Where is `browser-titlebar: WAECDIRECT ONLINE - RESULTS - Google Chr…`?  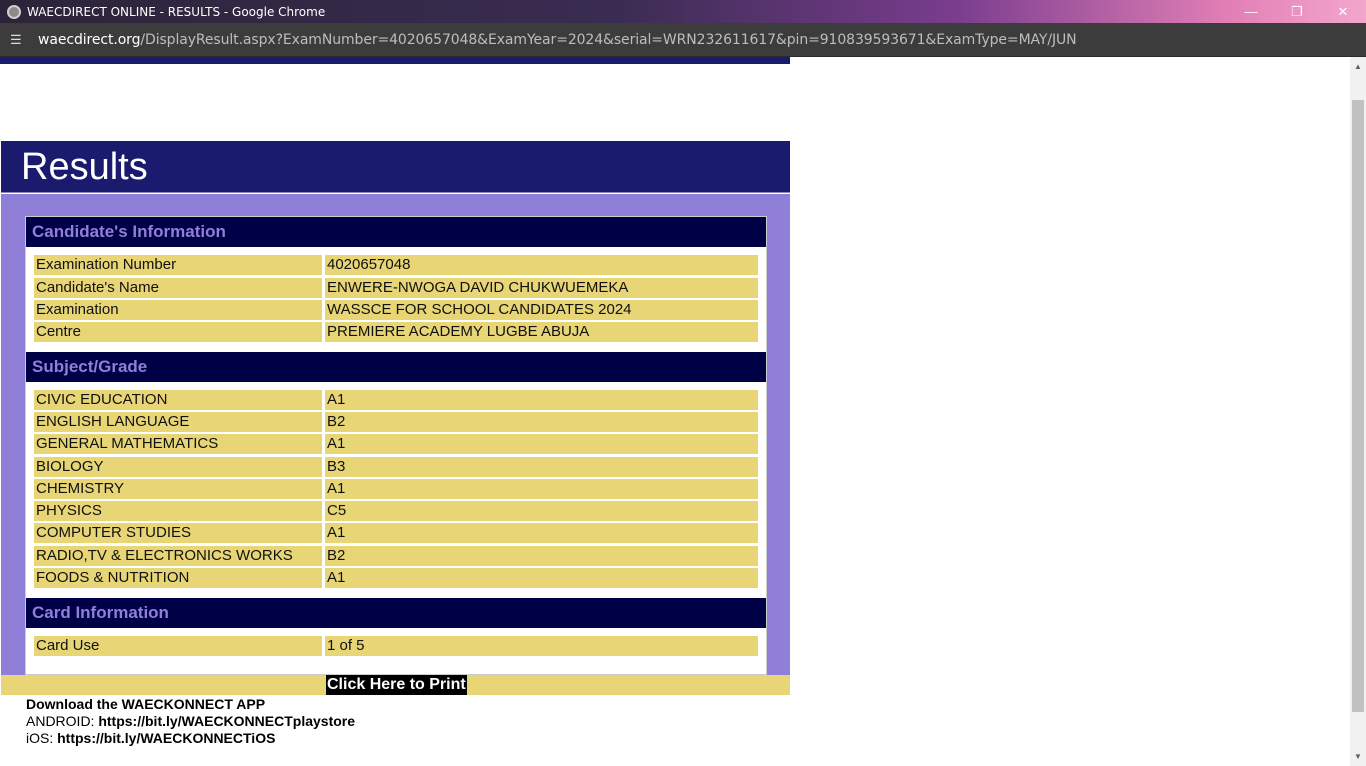
browser-titlebar: WAECDIRECT ONLINE - RESULTS - Google Chr… is located at coordinates (683, 11).